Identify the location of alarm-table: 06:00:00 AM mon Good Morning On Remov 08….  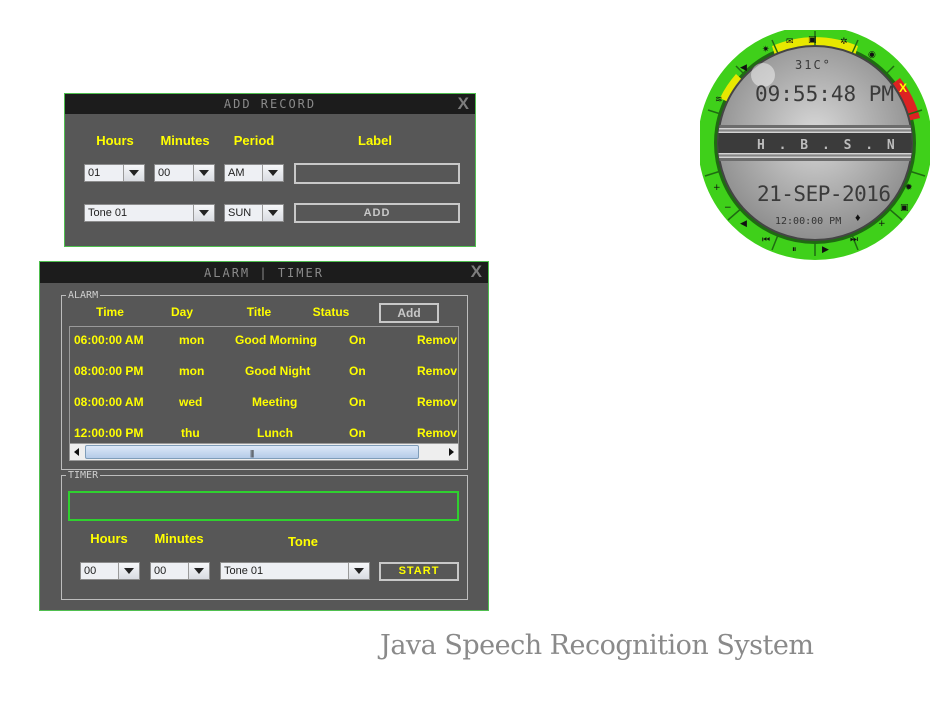
(264, 393).